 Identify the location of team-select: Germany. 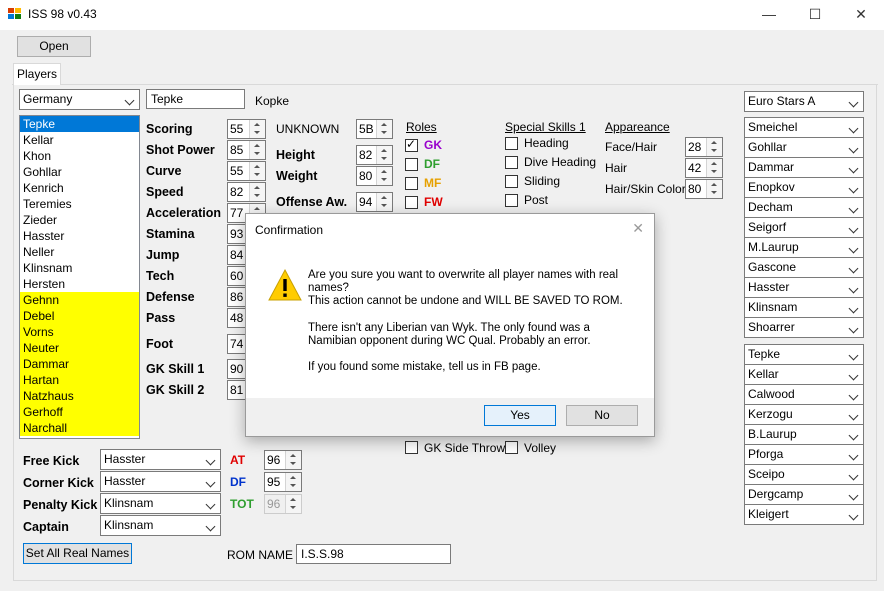
(79, 99).